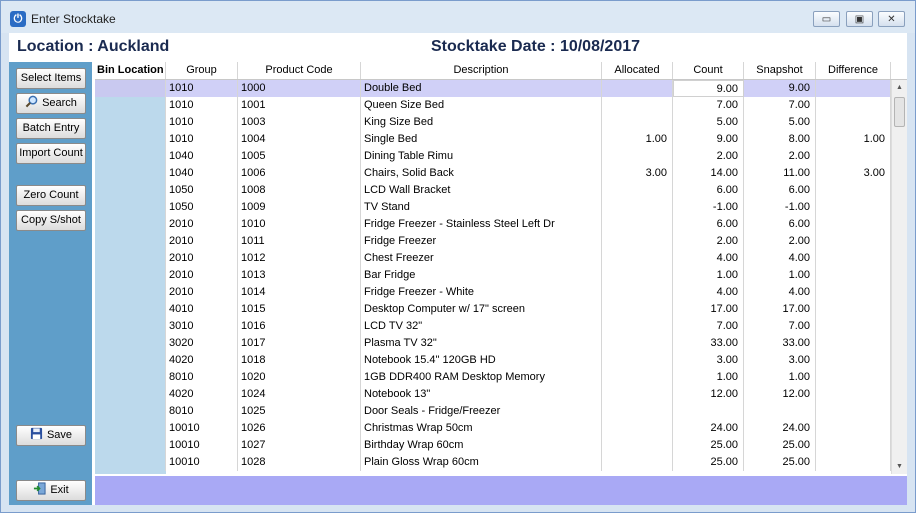 The width and height of the screenshot is (916, 513). I want to click on cell-snapshot: -1.00, so click(780, 207).